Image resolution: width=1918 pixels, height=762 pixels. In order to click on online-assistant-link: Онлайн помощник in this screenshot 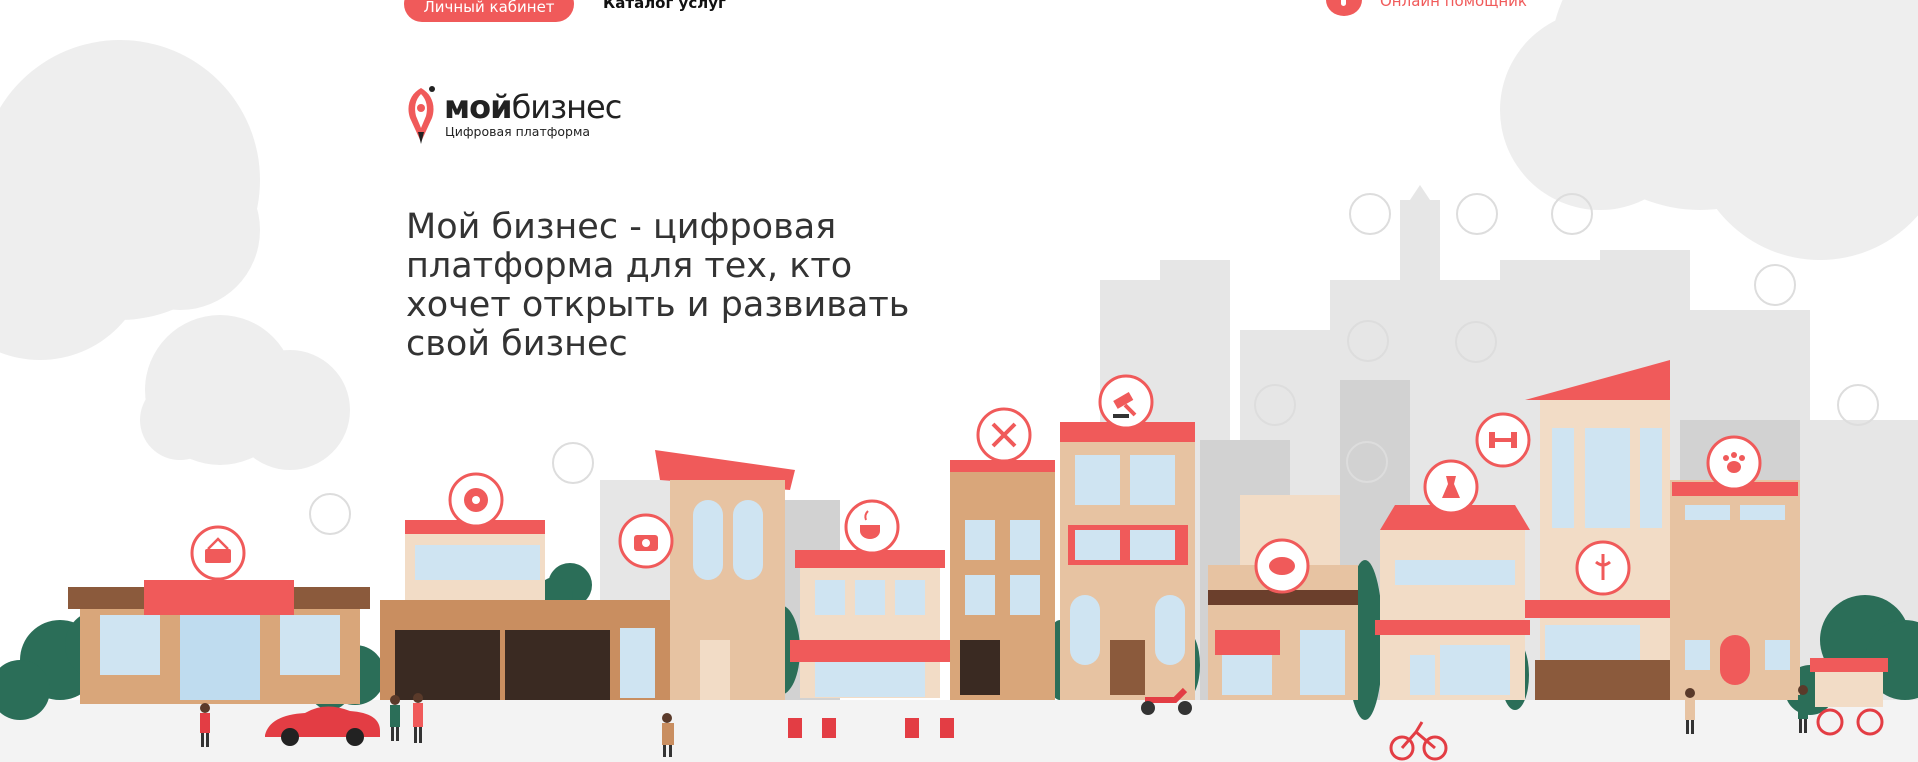, I will do `click(1453, 5)`.